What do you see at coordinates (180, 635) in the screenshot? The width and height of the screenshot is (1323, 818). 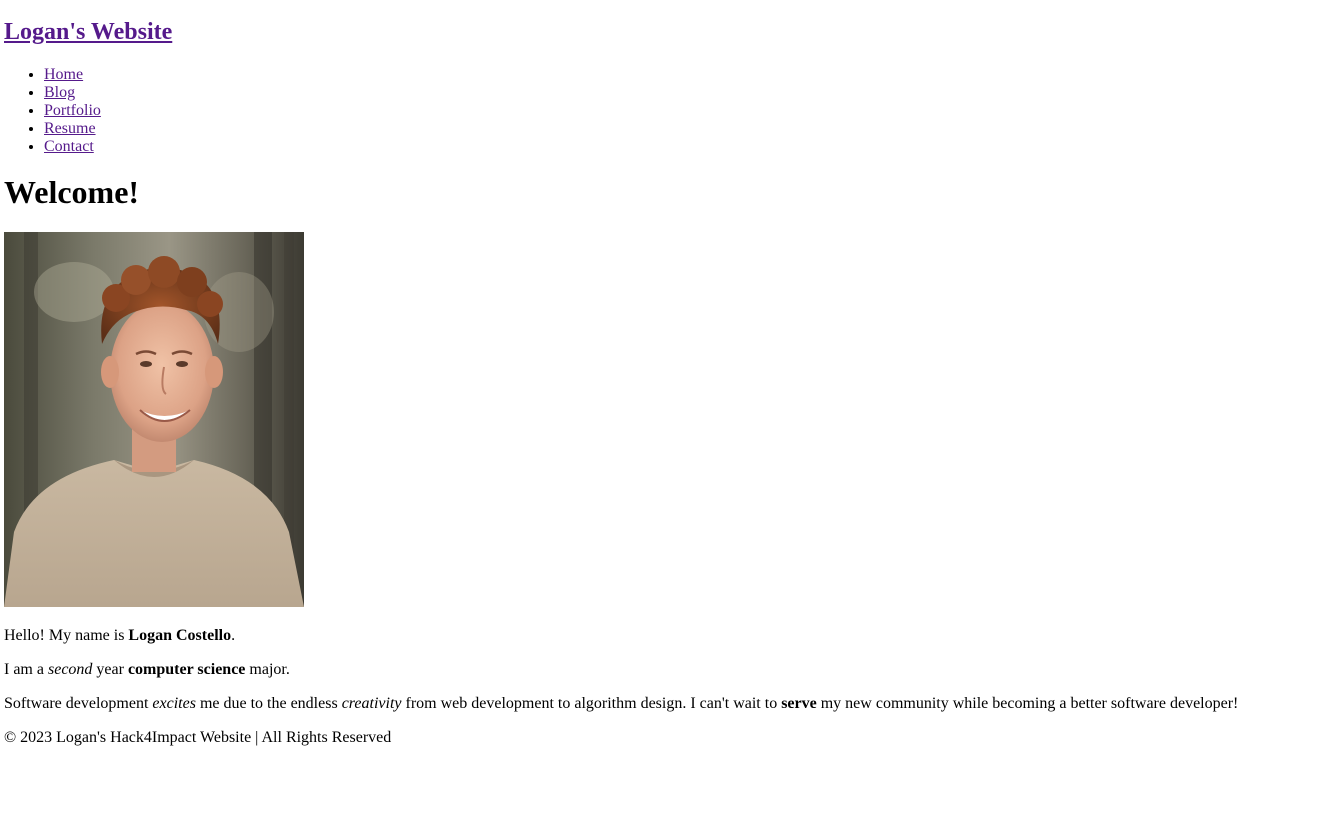 I see `person-name: Logan Costello` at bounding box center [180, 635].